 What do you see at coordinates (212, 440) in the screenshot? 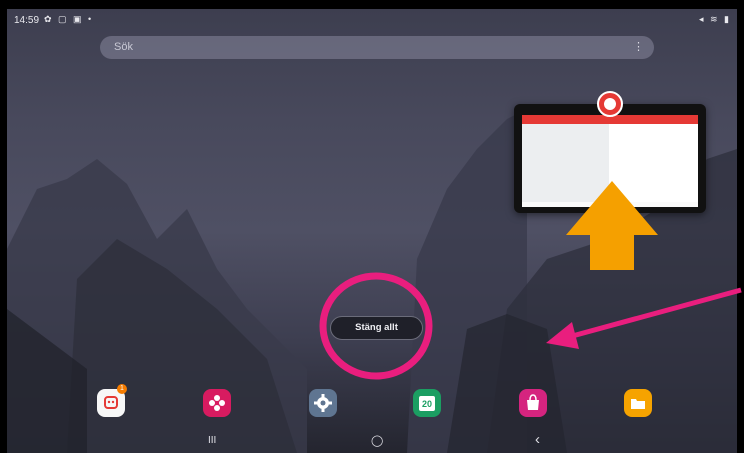
I see `recents-button: III` at bounding box center [212, 440].